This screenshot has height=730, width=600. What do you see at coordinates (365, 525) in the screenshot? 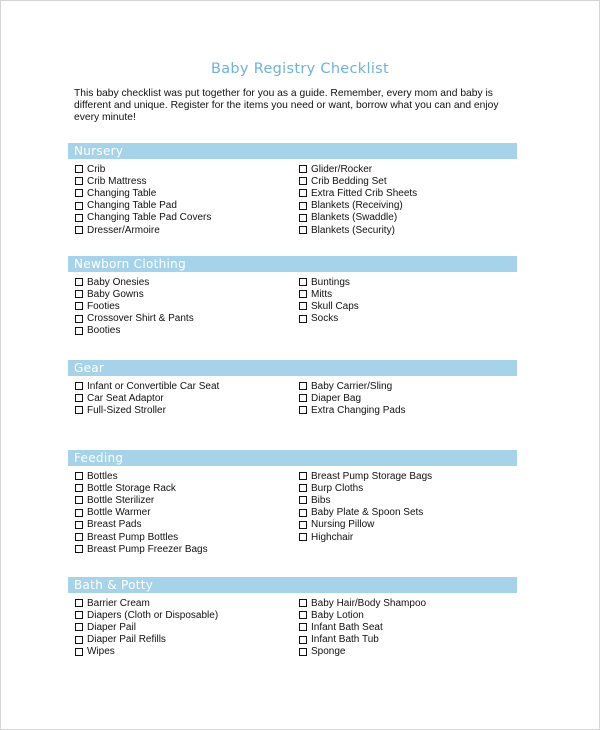
I see `checklist-item: Nursing Pillow` at bounding box center [365, 525].